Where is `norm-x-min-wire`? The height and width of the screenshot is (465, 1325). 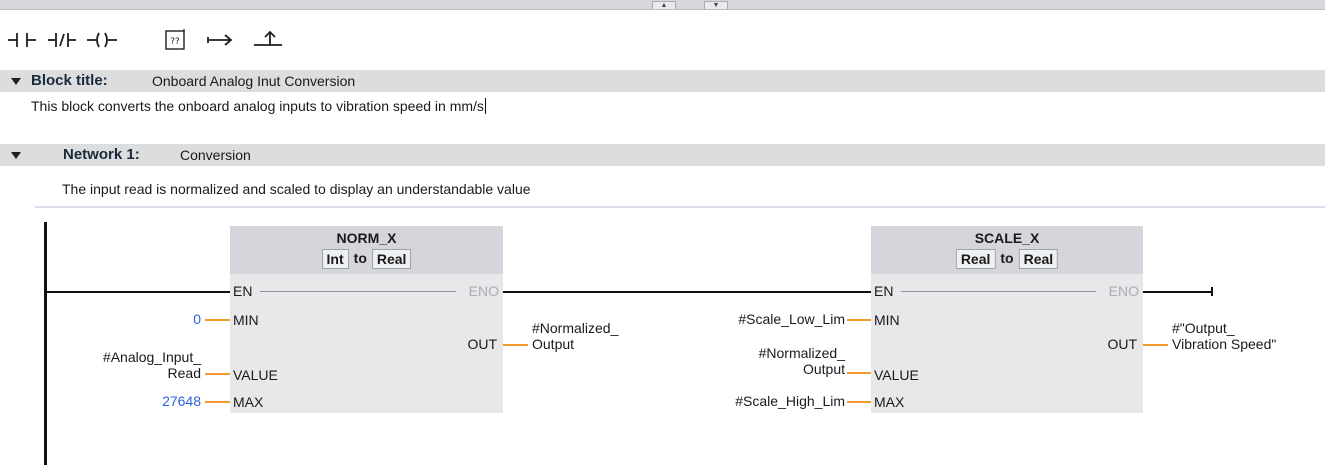 norm-x-min-wire is located at coordinates (217, 320).